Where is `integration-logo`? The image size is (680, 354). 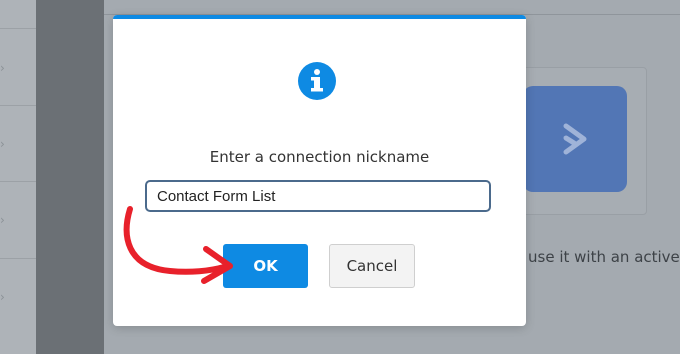
integration-logo is located at coordinates (575, 139).